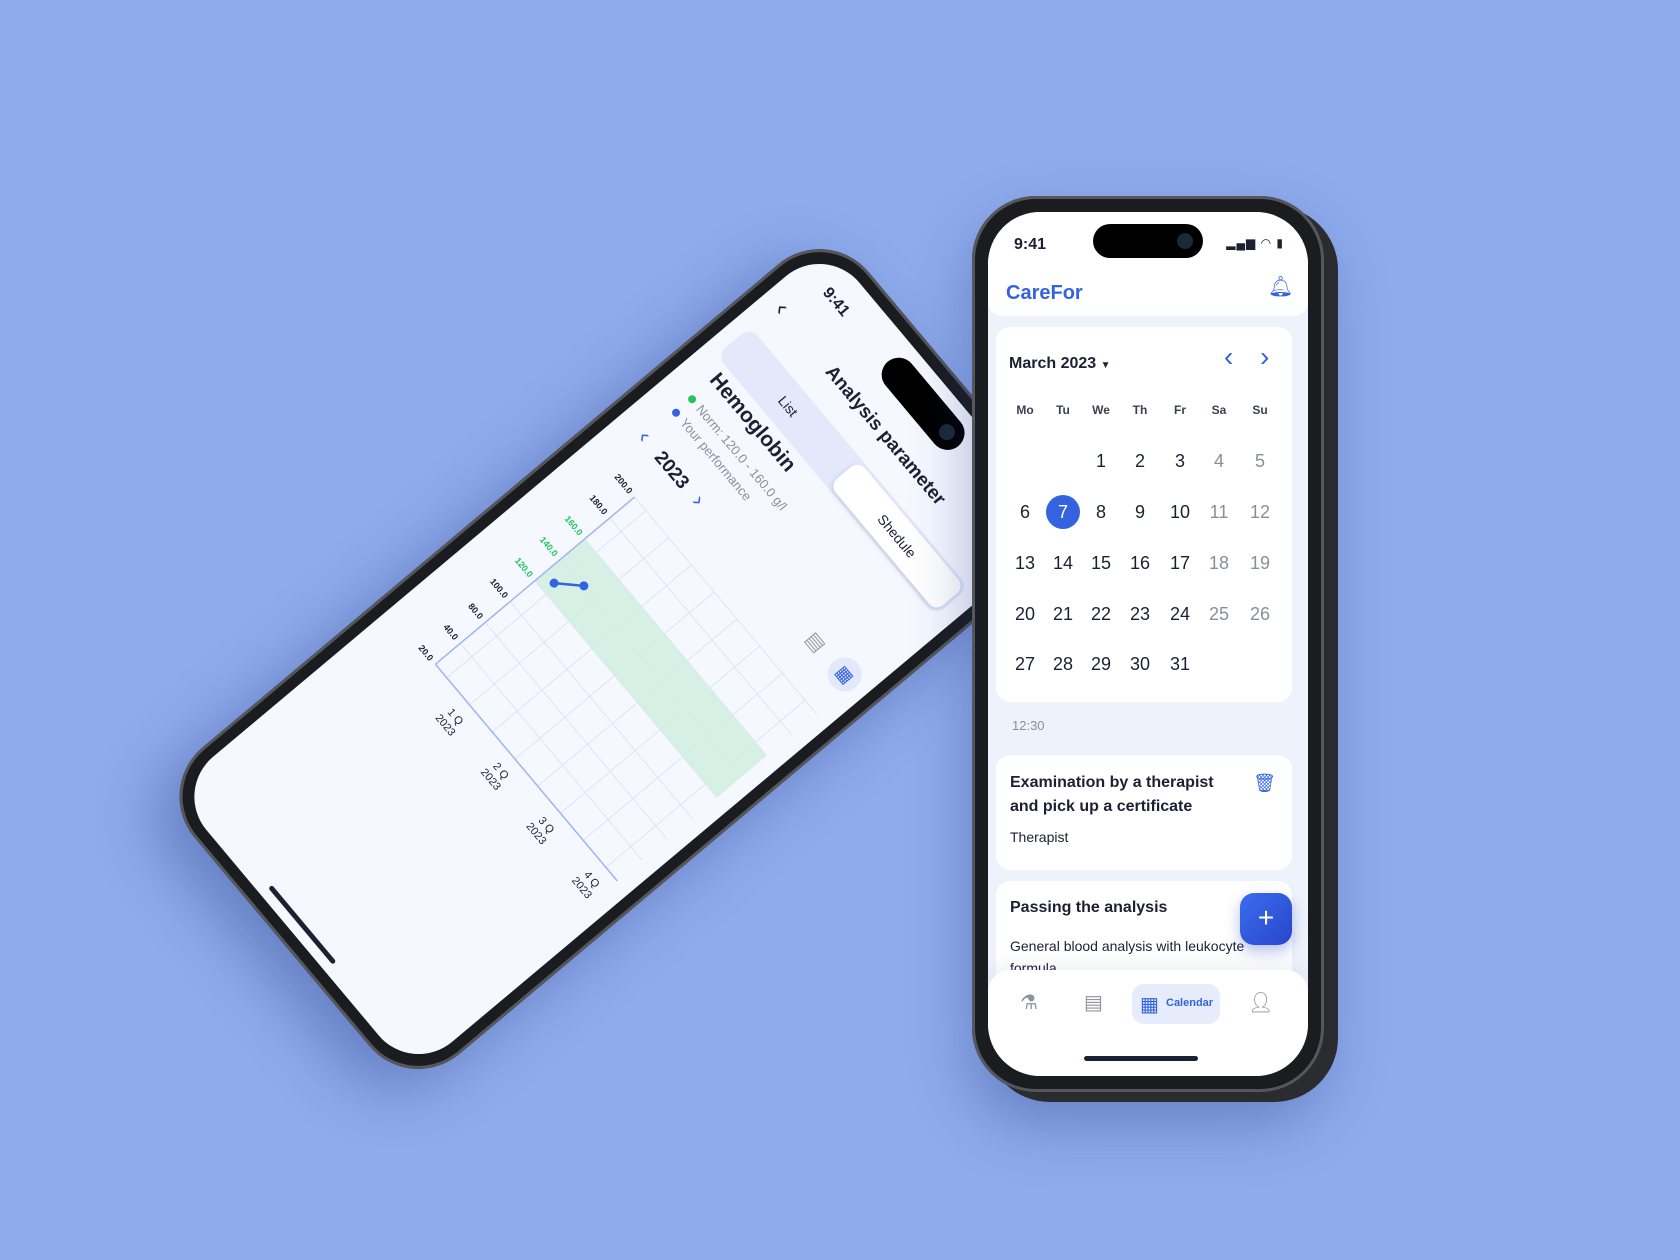 The image size is (1680, 1260). What do you see at coordinates (1180, 512) in the screenshot?
I see `calendar-day: 10` at bounding box center [1180, 512].